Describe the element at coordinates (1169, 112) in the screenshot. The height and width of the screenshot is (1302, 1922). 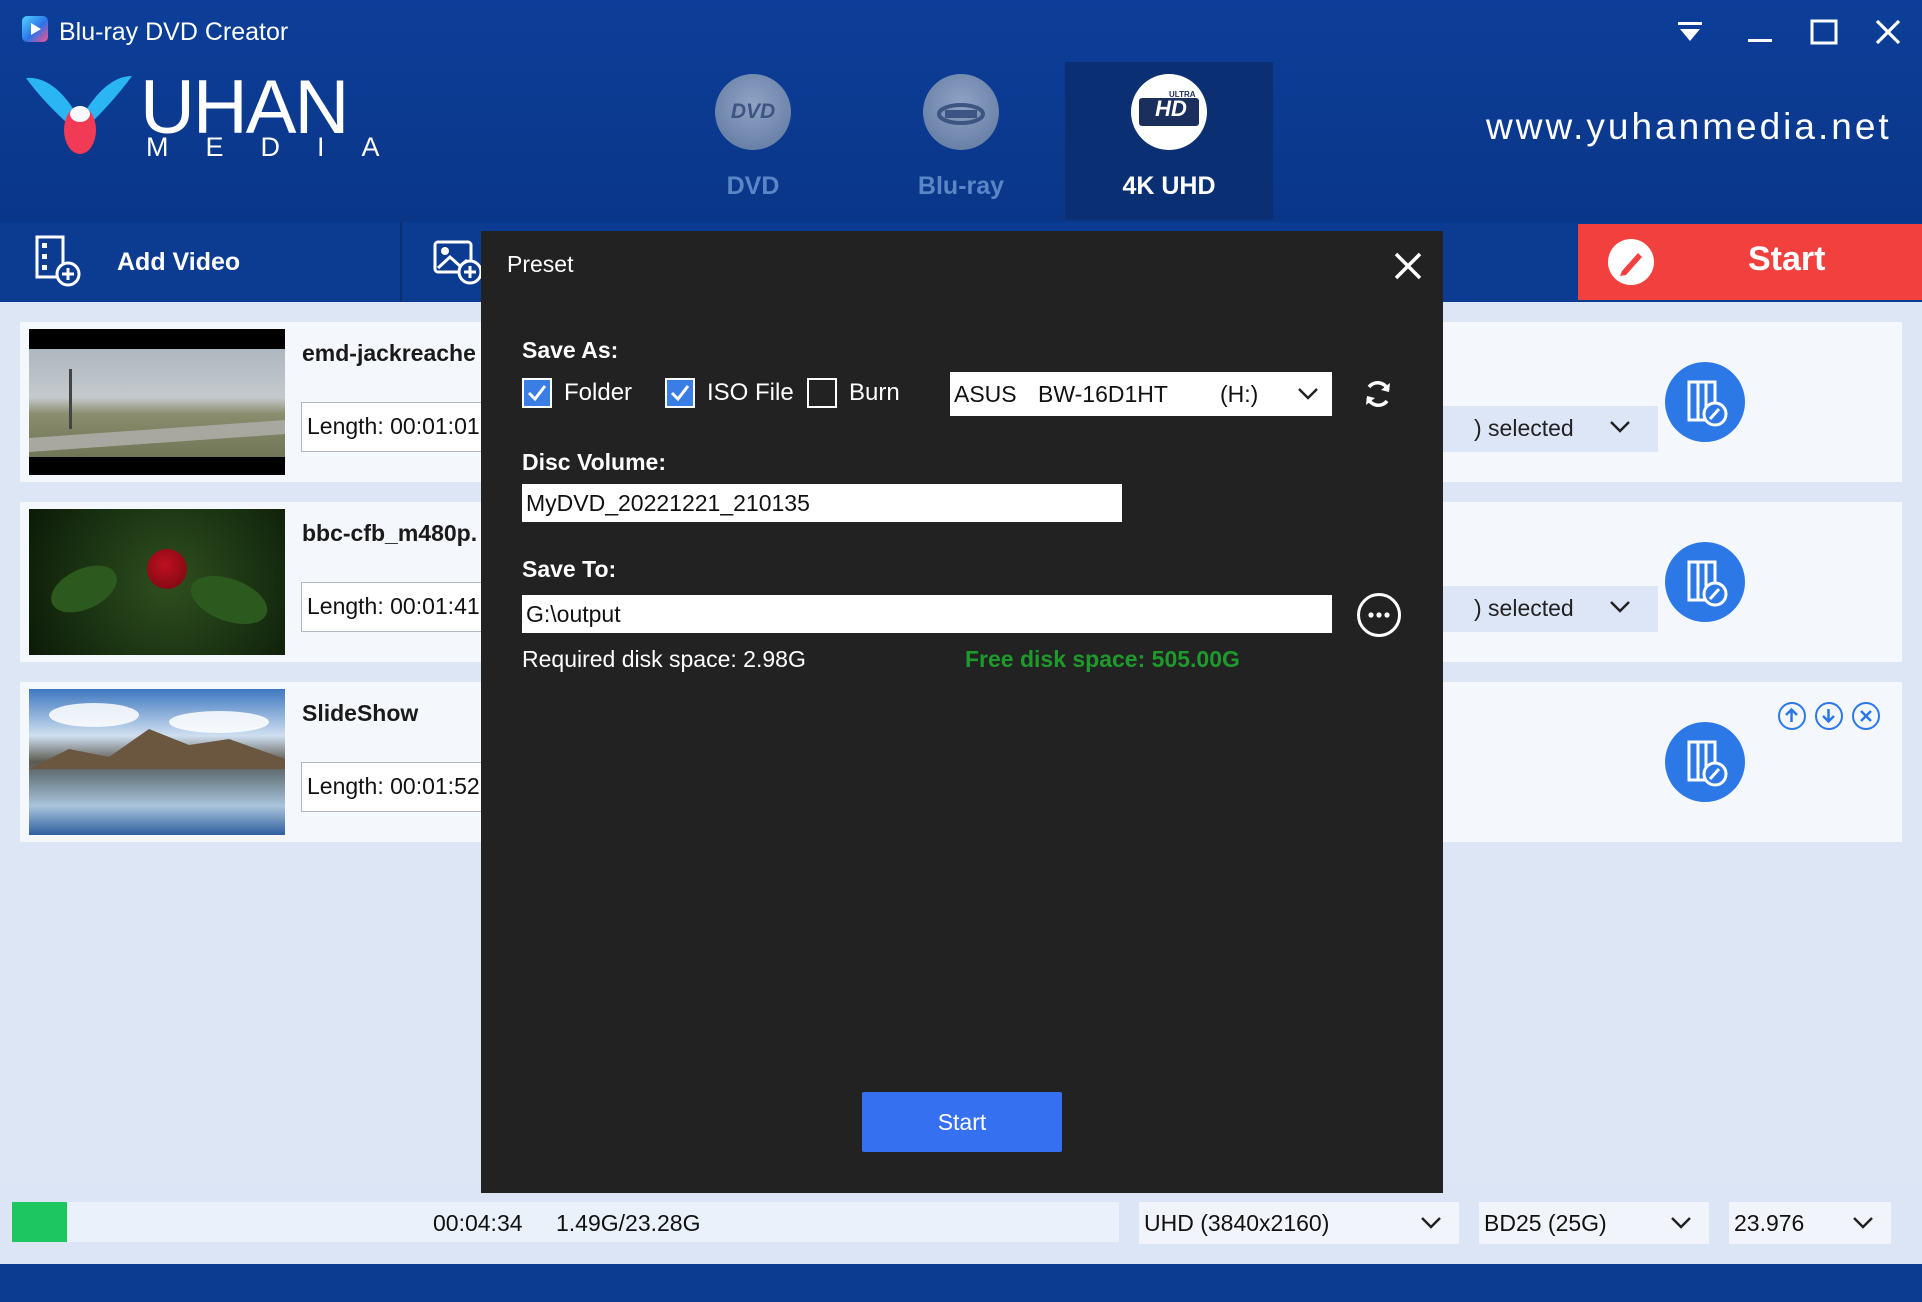
I see `ultra-hd-disc-icon: HD ULTRA` at that location.